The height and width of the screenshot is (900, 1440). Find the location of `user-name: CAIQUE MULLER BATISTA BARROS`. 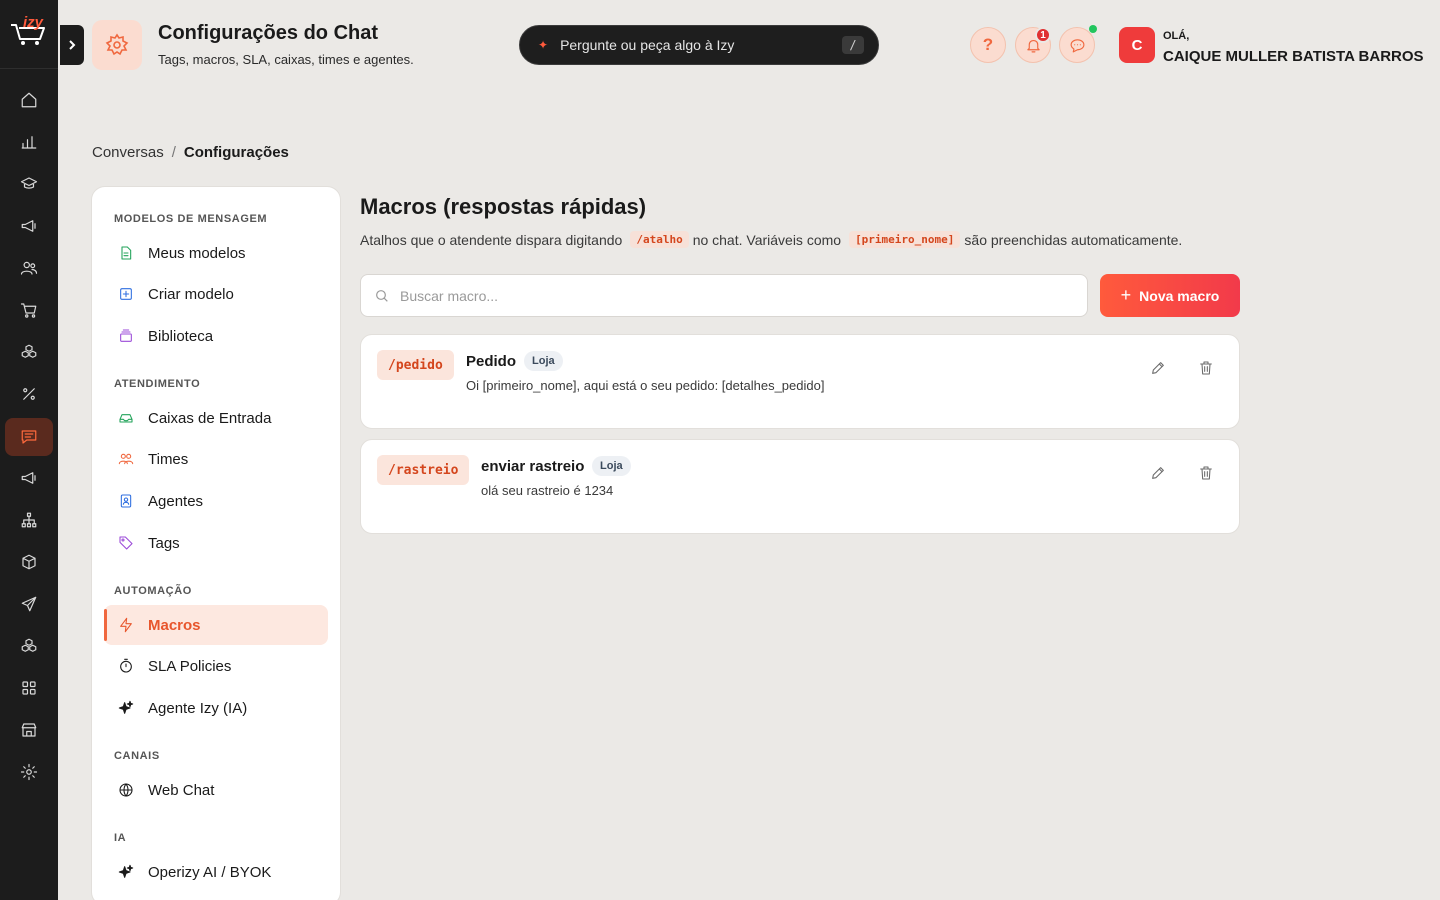

user-name: CAIQUE MULLER BATISTA BARROS is located at coordinates (1293, 56).